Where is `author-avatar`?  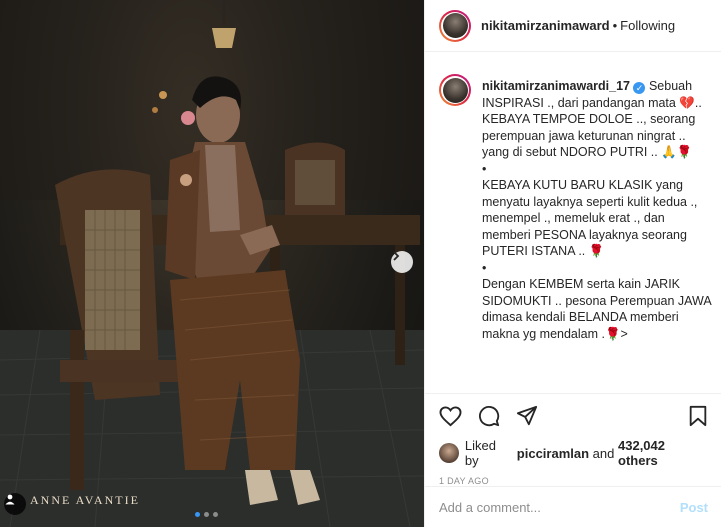
author-avatar is located at coordinates (455, 25).